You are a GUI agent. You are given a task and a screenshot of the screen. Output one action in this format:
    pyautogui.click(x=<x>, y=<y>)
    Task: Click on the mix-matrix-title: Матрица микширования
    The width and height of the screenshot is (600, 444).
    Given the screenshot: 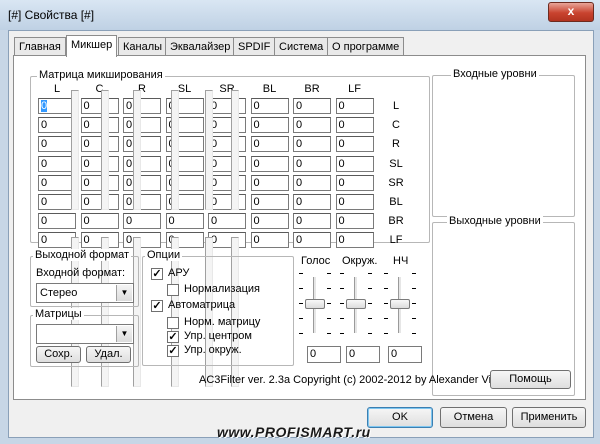 What is the action you would take?
    pyautogui.click(x=101, y=75)
    